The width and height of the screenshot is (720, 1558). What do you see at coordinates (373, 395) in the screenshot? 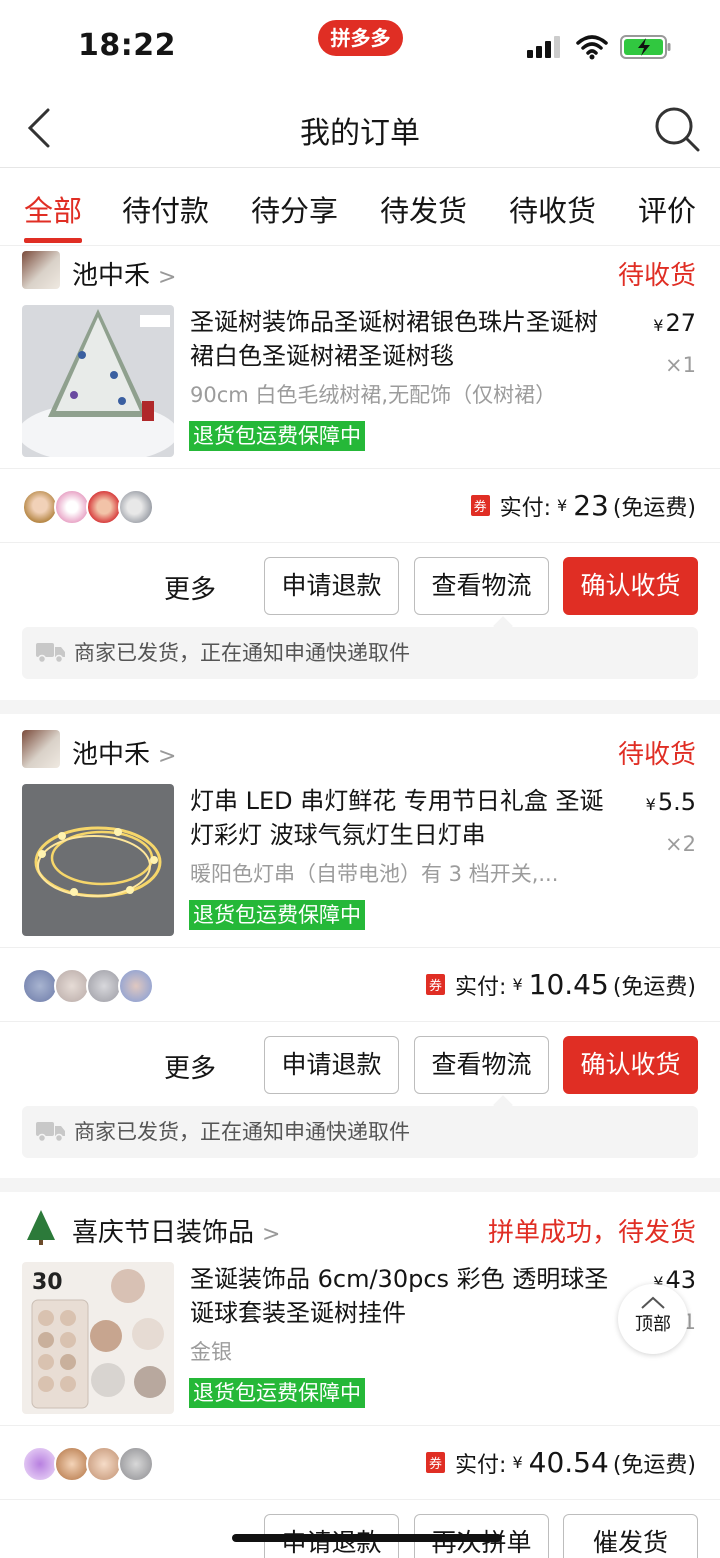
I see `product-spec: 90cm 白色毛绒树裙,无配饰（仅树裙）` at bounding box center [373, 395].